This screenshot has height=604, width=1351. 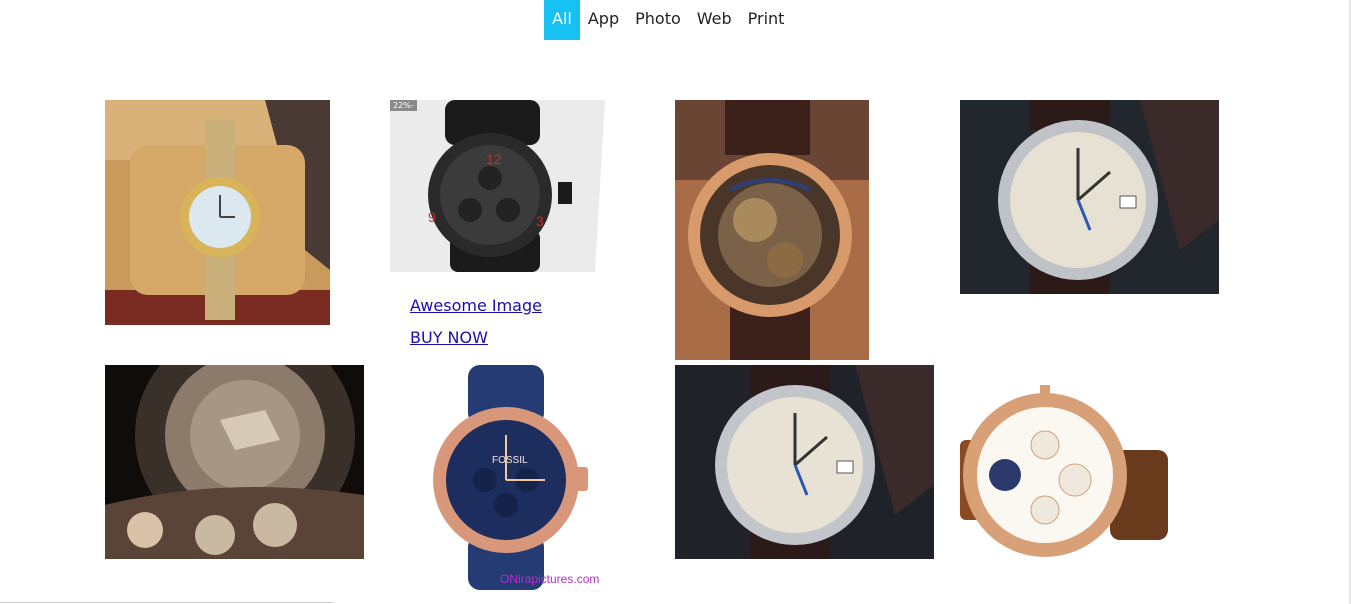 I want to click on portfolio-filter-bar: All App Photo Web Print, so click(x=668, y=20).